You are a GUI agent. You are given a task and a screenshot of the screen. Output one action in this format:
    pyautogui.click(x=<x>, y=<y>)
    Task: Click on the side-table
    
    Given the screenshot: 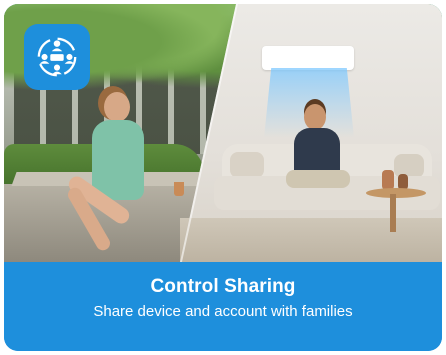 What is the action you would take?
    pyautogui.click(x=396, y=193)
    